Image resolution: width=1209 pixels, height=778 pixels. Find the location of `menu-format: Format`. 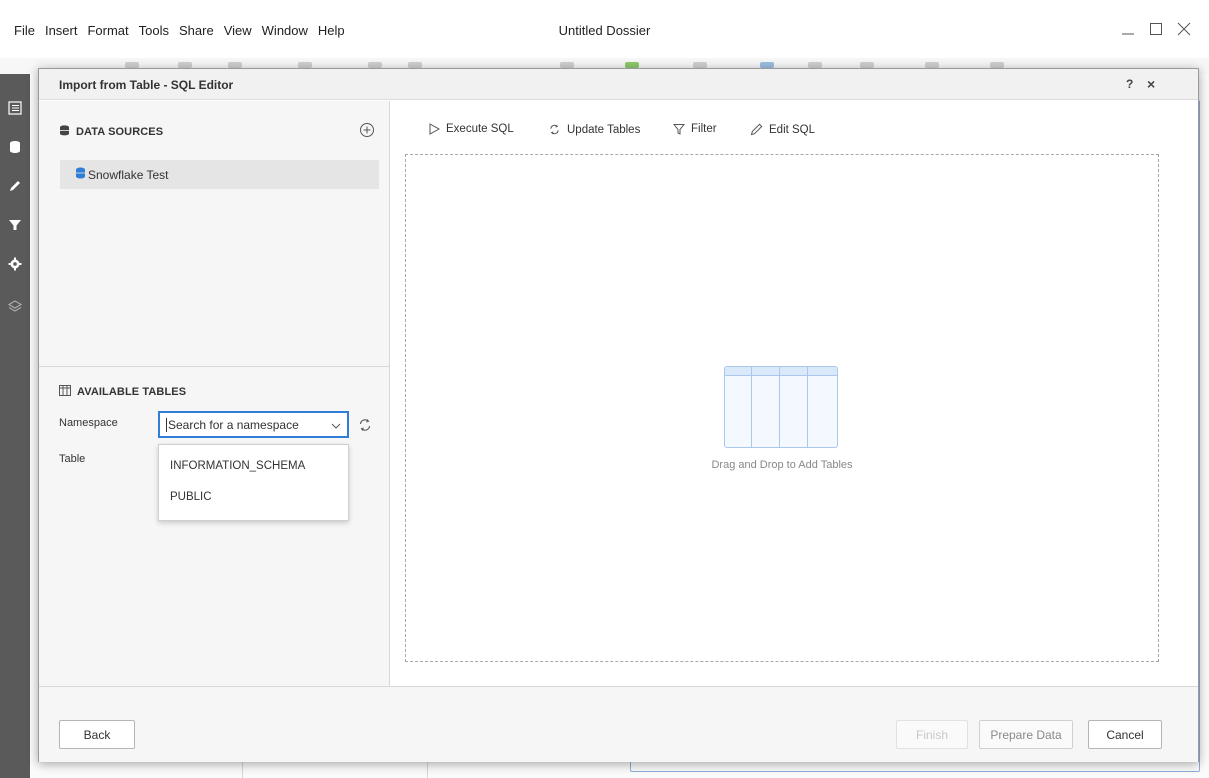

menu-format: Format is located at coordinates (107, 30).